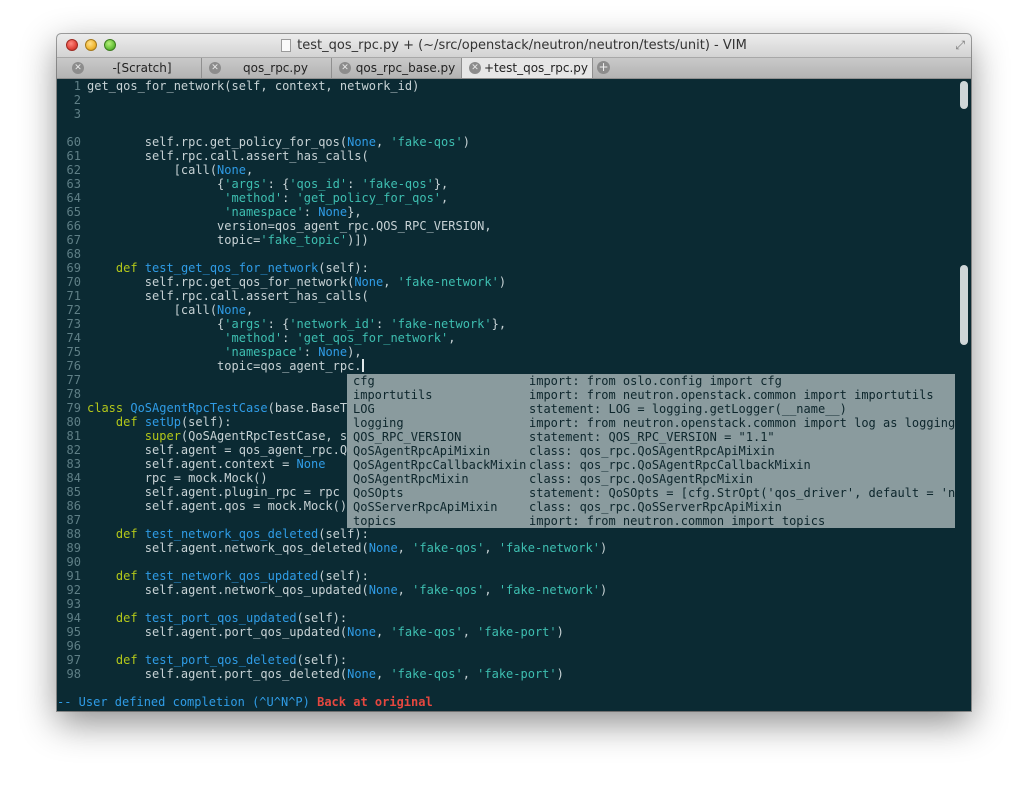 This screenshot has width=1028, height=790. Describe the element at coordinates (73, 492) in the screenshot. I see `line-number: 85` at that location.